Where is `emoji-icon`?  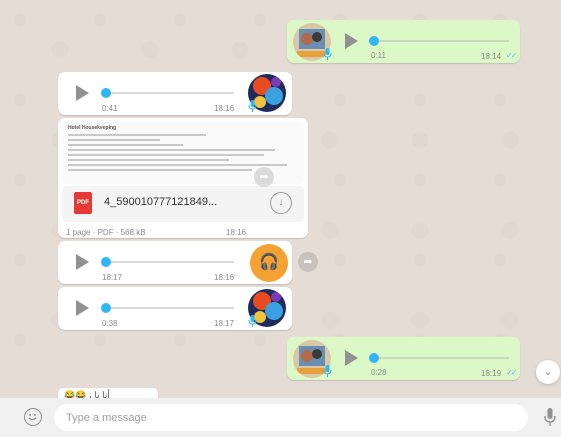
emoji-icon is located at coordinates (33, 417).